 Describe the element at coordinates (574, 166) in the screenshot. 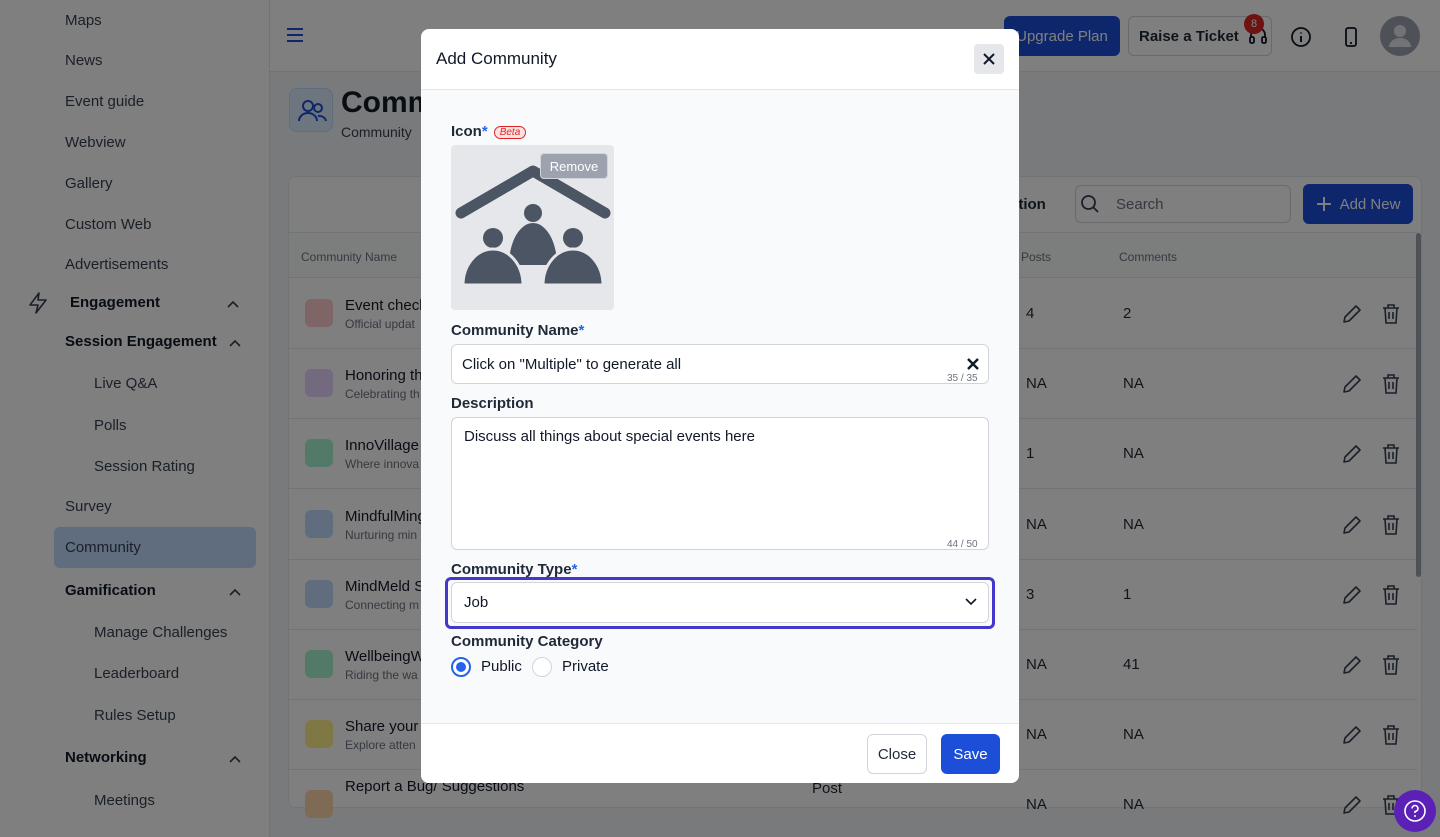

I see `remove-icon-button: Remove` at that location.